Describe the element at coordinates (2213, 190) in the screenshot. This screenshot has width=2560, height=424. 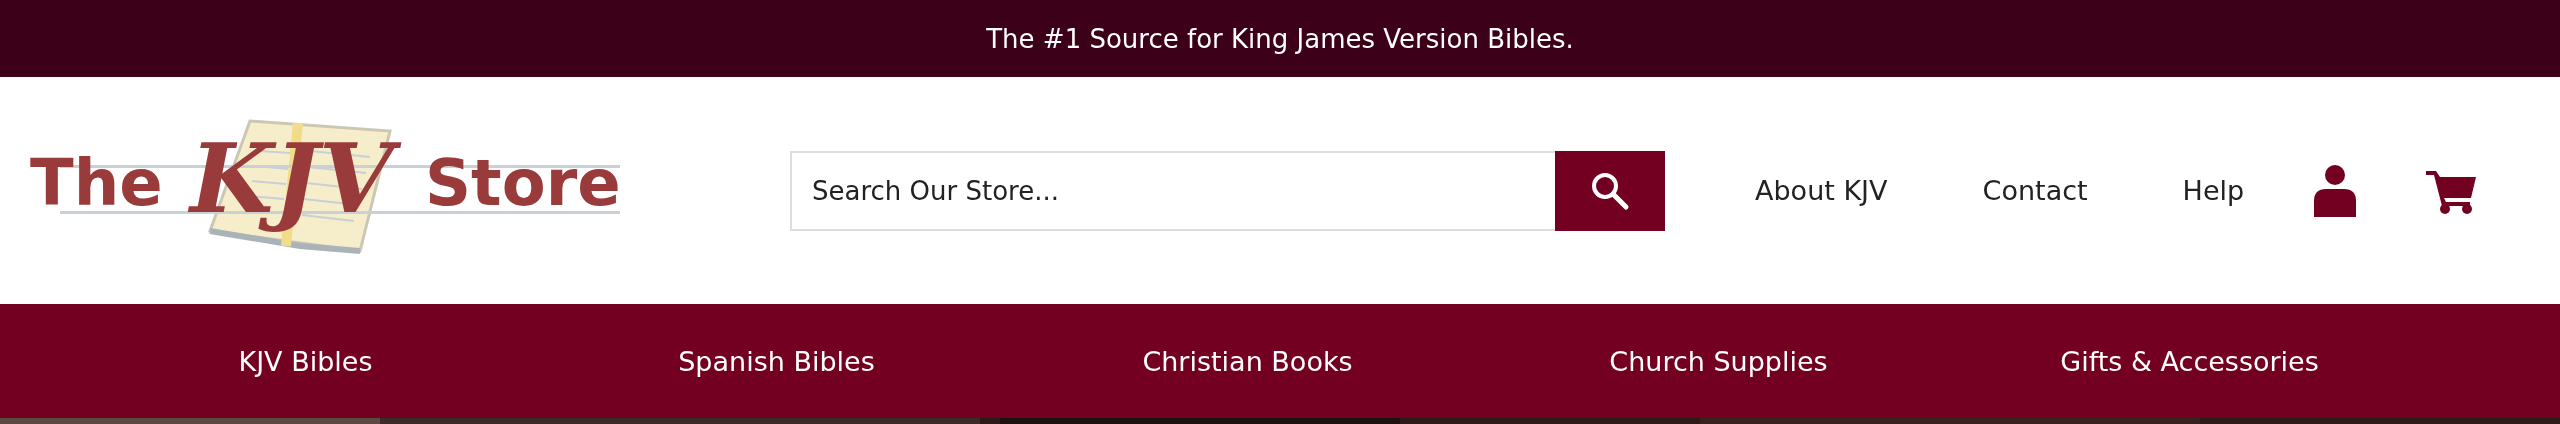
I see `header-link: Help` at that location.